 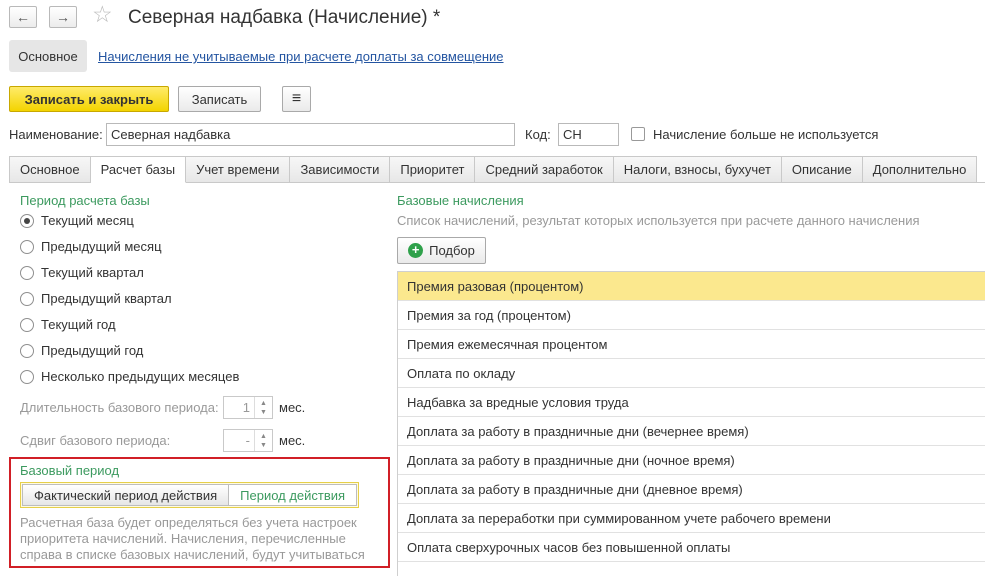 What do you see at coordinates (129, 376) in the screenshot?
I see `radio-several-months: Несколько предыдущих месяцев` at bounding box center [129, 376].